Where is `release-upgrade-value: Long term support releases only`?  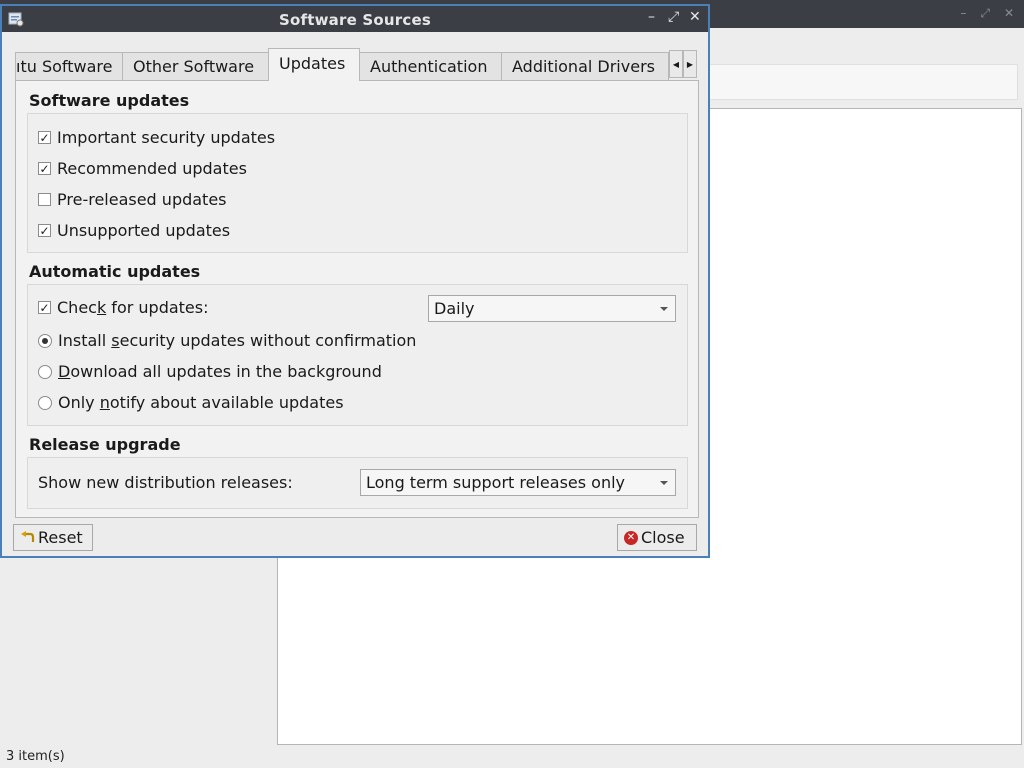 release-upgrade-value: Long term support releases only is located at coordinates (496, 482).